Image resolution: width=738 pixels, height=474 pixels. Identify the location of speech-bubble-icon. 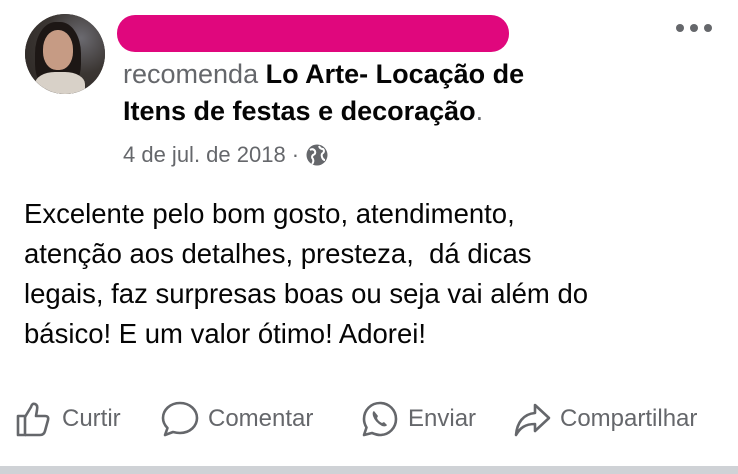
(180, 419).